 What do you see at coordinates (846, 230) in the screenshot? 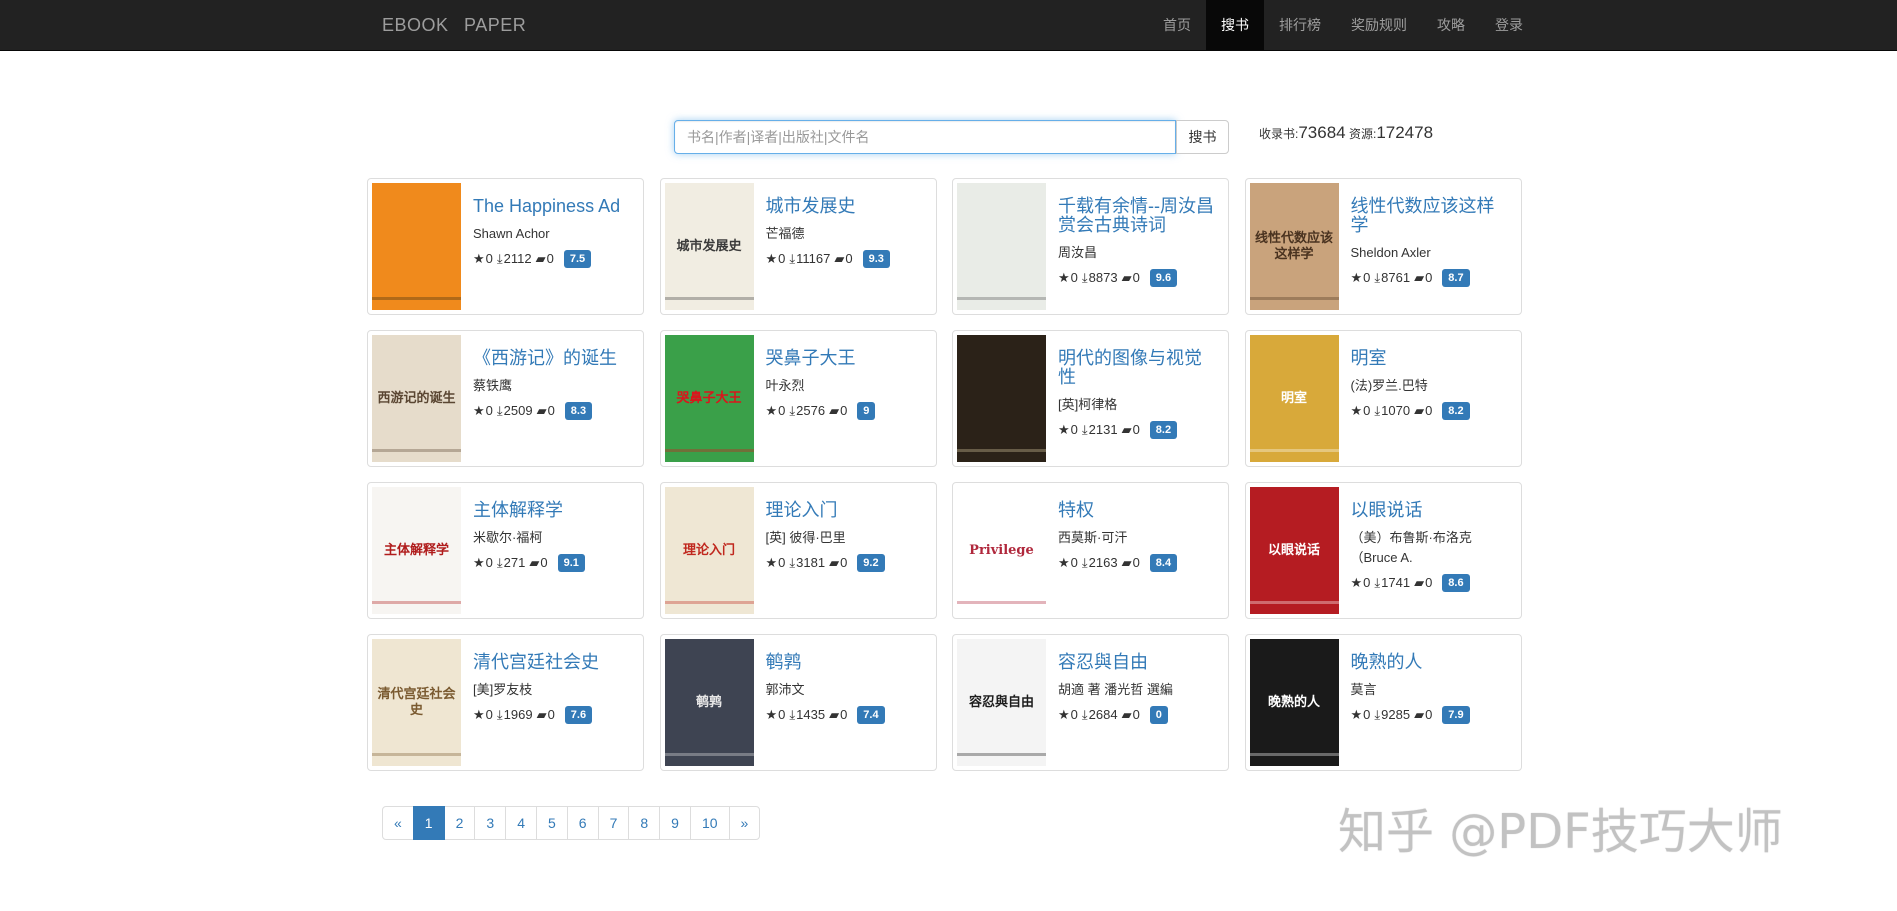
I see `book-info: 城市发展史 芒福德 ★ 0 ⤓ 11167 ▰ 0 9.3` at bounding box center [846, 230].